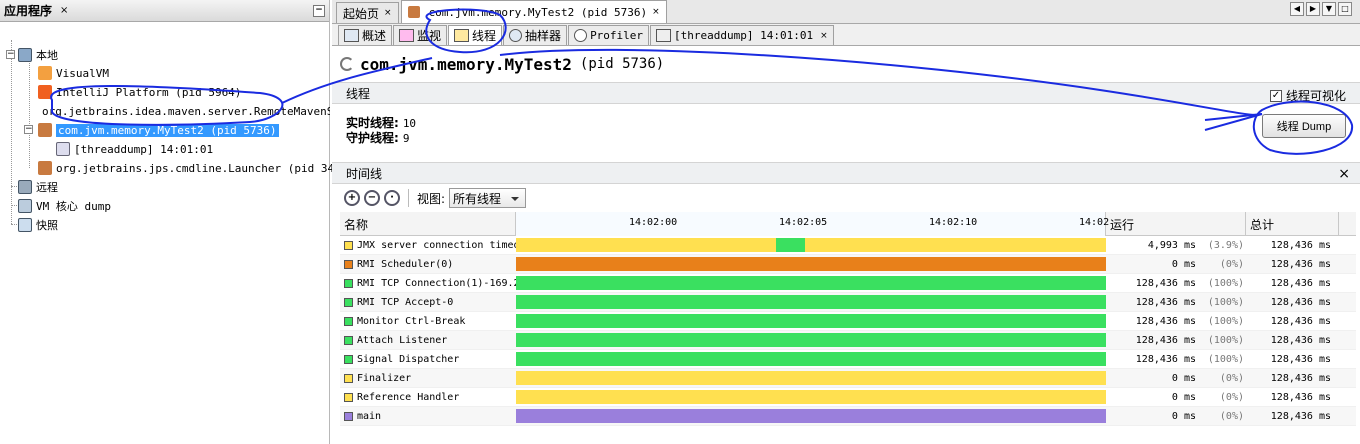 The width and height of the screenshot is (1360, 444). I want to click on thread-name: Finalizer, so click(428, 378).